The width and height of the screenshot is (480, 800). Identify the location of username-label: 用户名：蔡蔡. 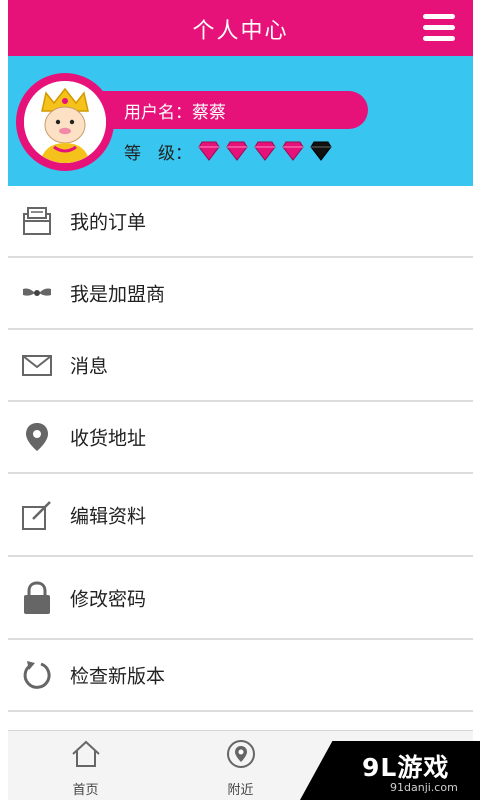
(175, 113).